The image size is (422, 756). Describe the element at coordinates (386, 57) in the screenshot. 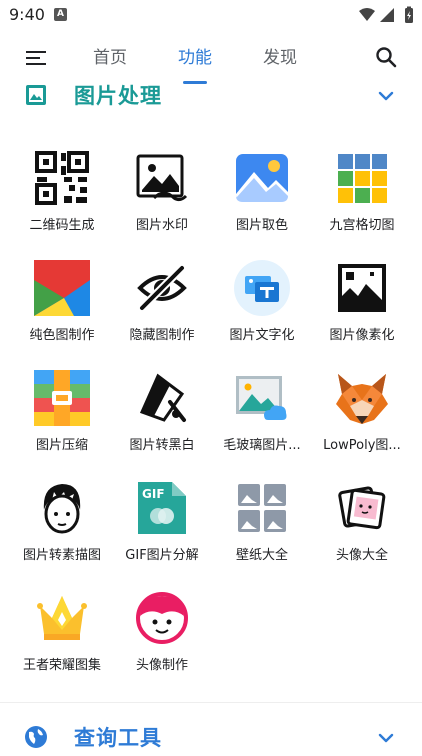

I see `search-icon` at that location.